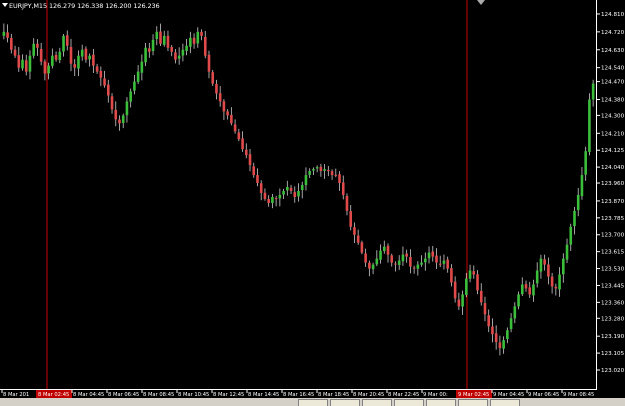 Image resolution: width=625 pixels, height=406 pixels. Describe the element at coordinates (613, 51) in the screenshot. I see `price-tick-label: 124.630` at that location.